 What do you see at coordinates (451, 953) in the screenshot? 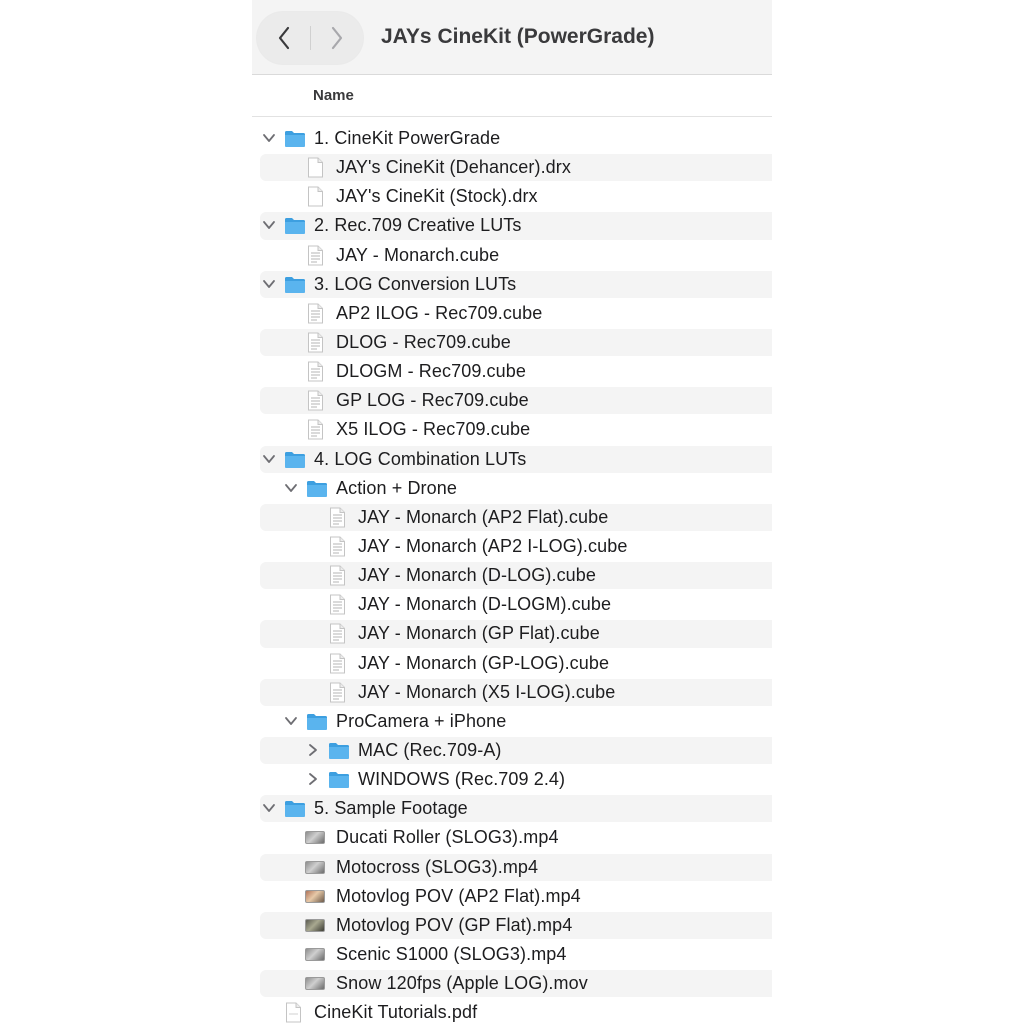
I see `item-name: Scenic S1000 (SLOG3).mp4` at bounding box center [451, 953].